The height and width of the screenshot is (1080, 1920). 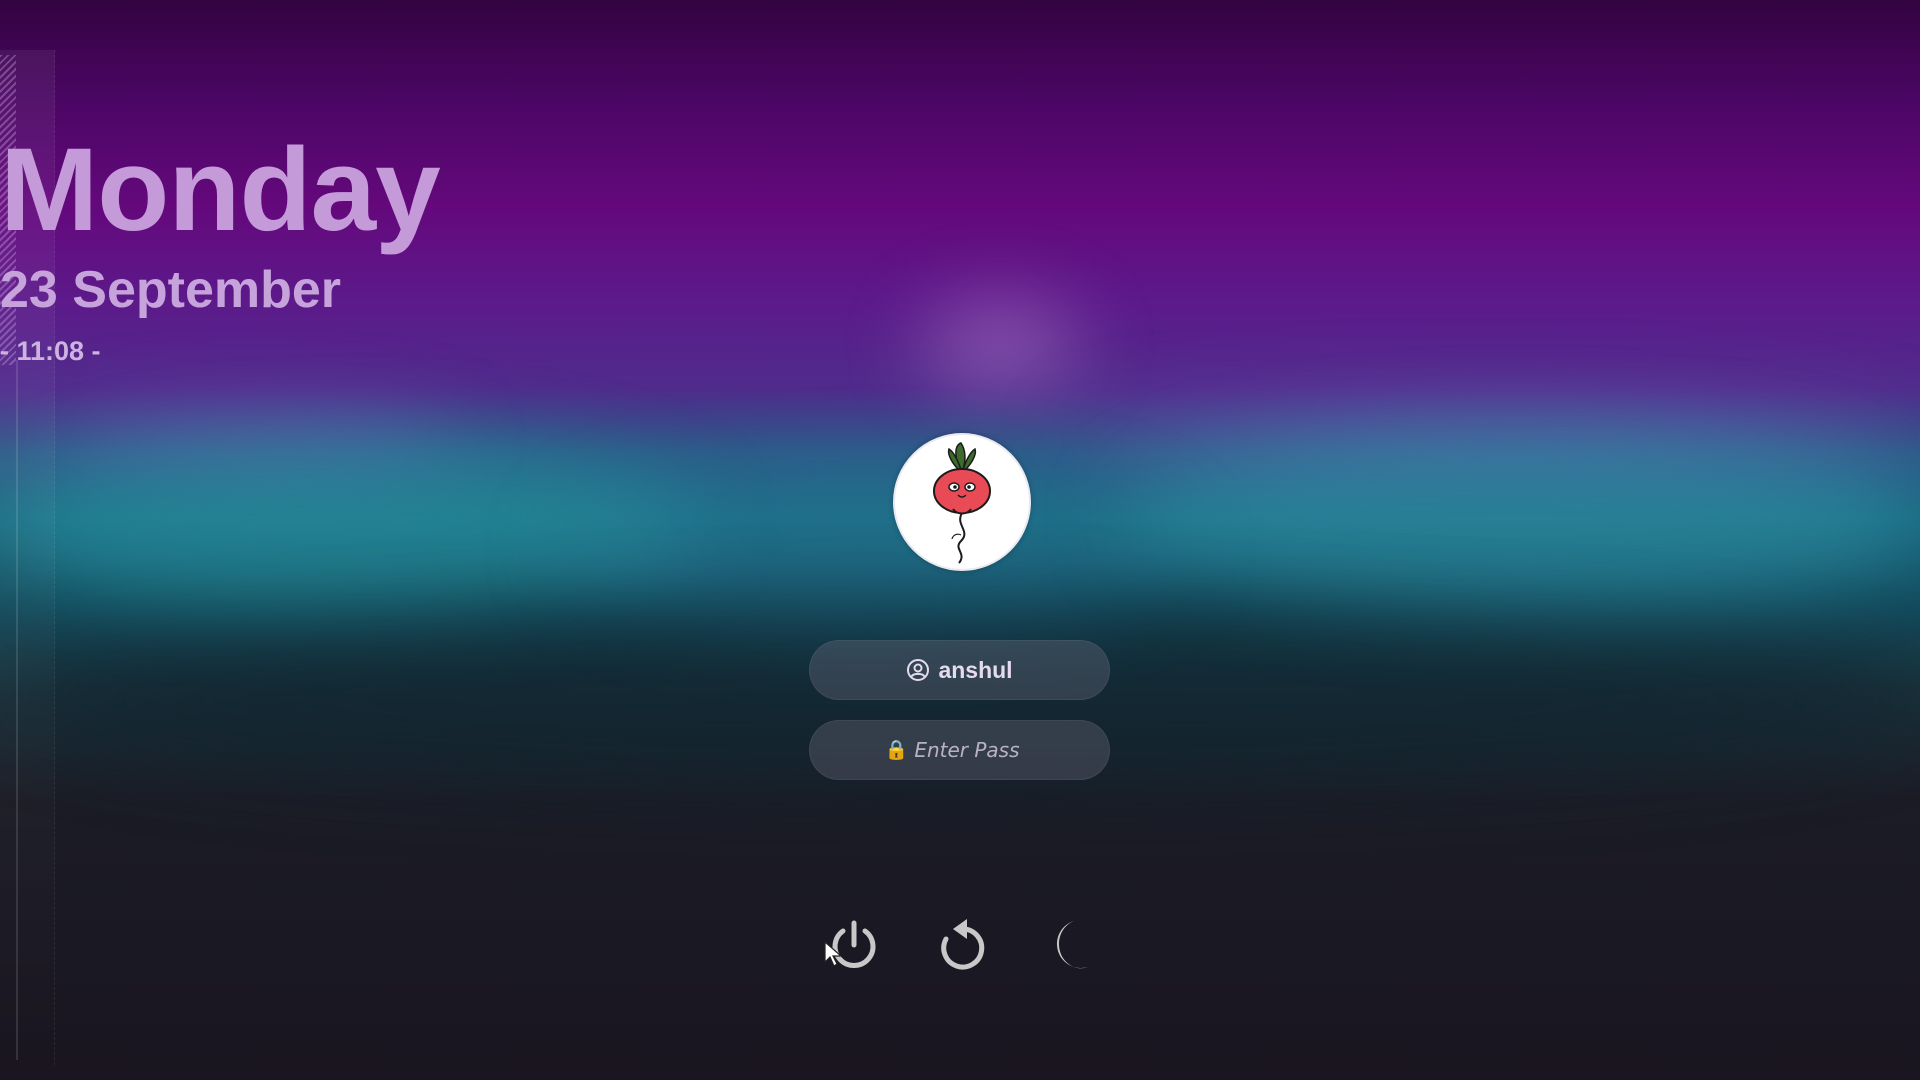 I want to click on username-label: anshul, so click(x=975, y=669).